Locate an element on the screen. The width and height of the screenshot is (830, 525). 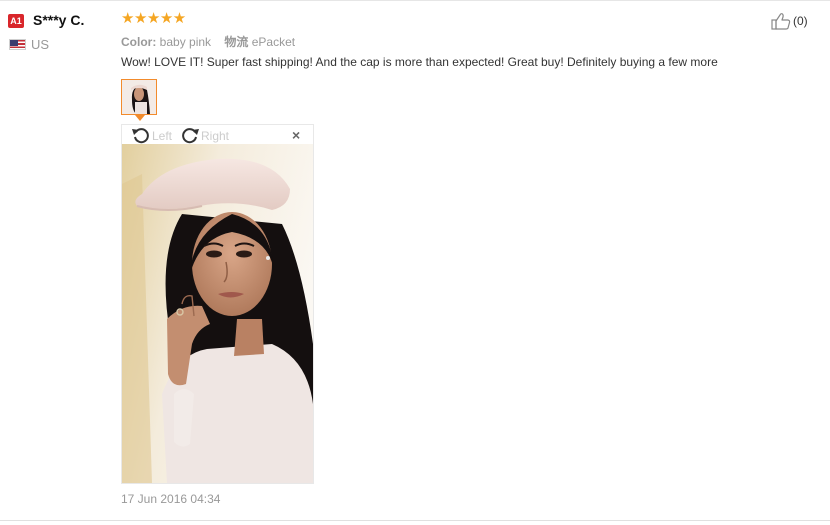
close-viewer-button: × is located at coordinates (296, 135).